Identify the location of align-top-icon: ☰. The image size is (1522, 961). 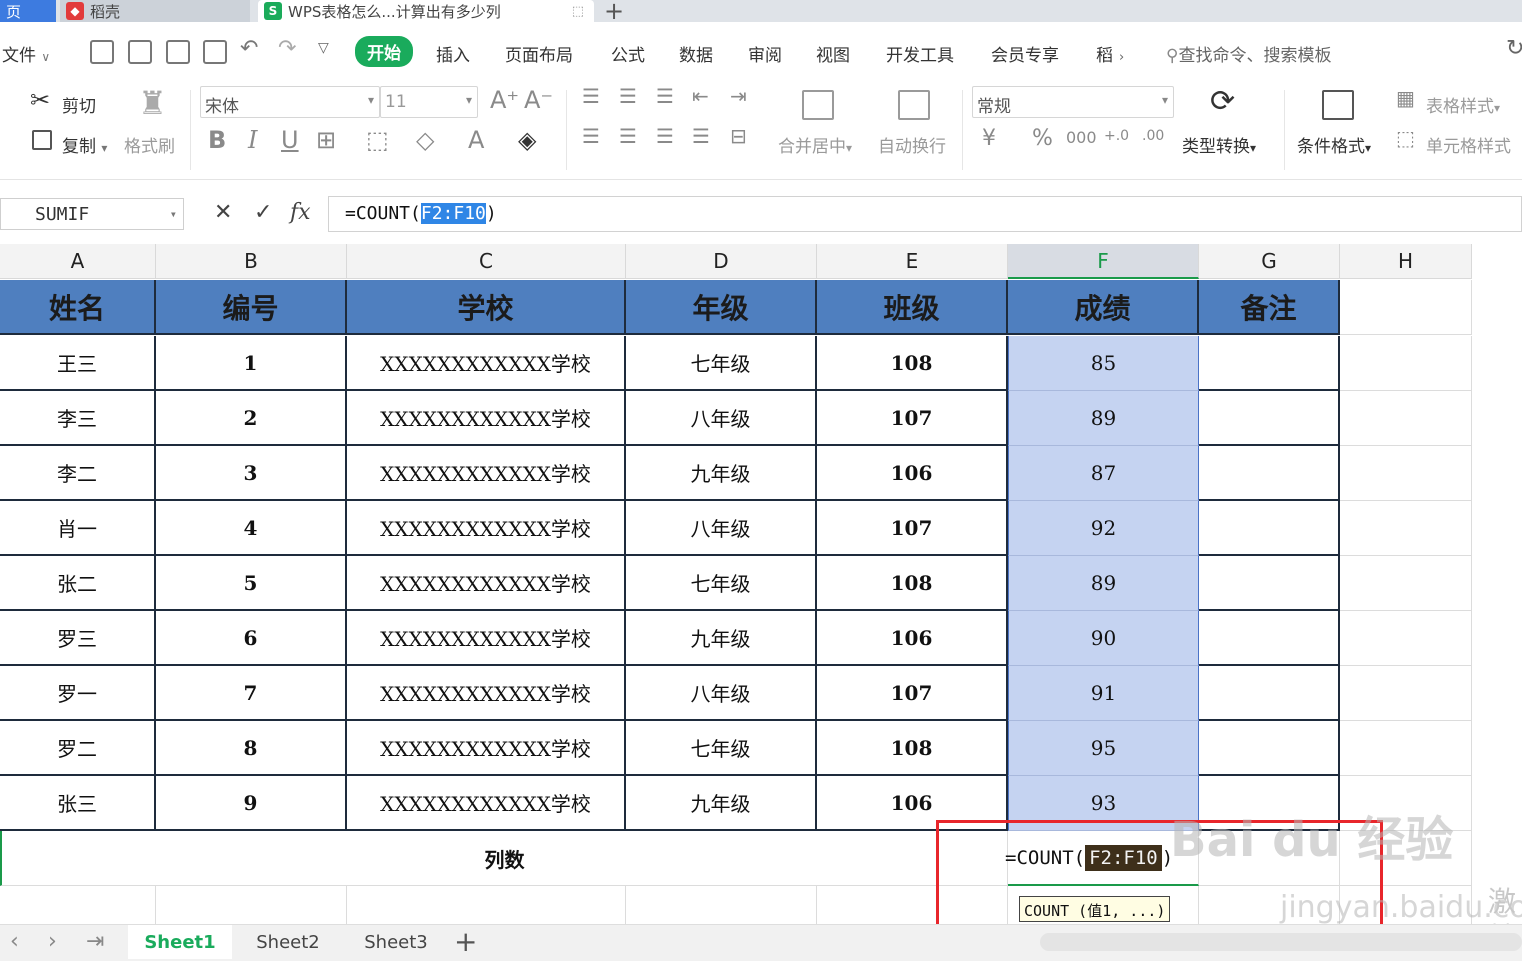
(591, 96).